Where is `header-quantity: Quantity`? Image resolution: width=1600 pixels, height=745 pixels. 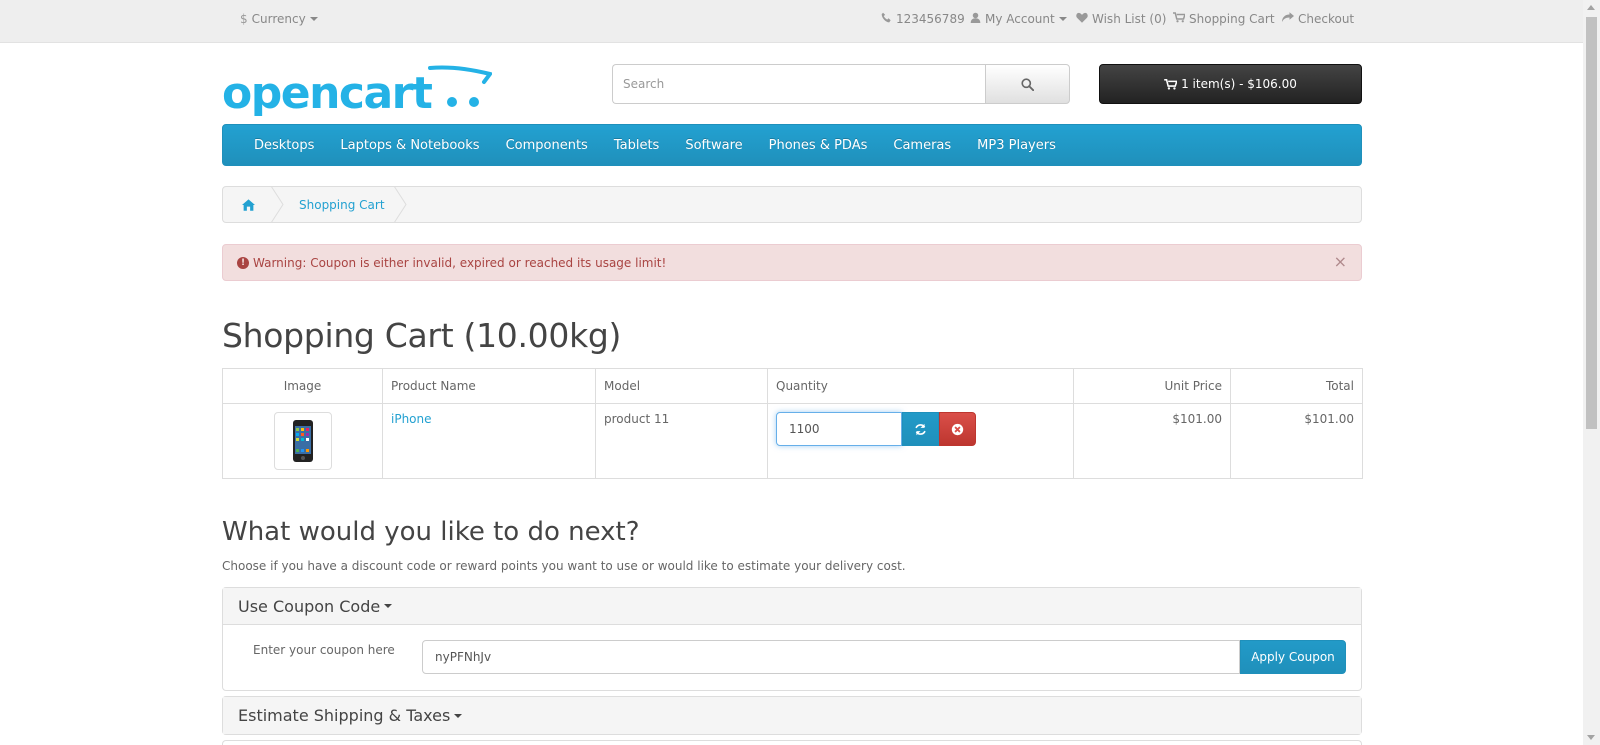
header-quantity: Quantity is located at coordinates (920, 386).